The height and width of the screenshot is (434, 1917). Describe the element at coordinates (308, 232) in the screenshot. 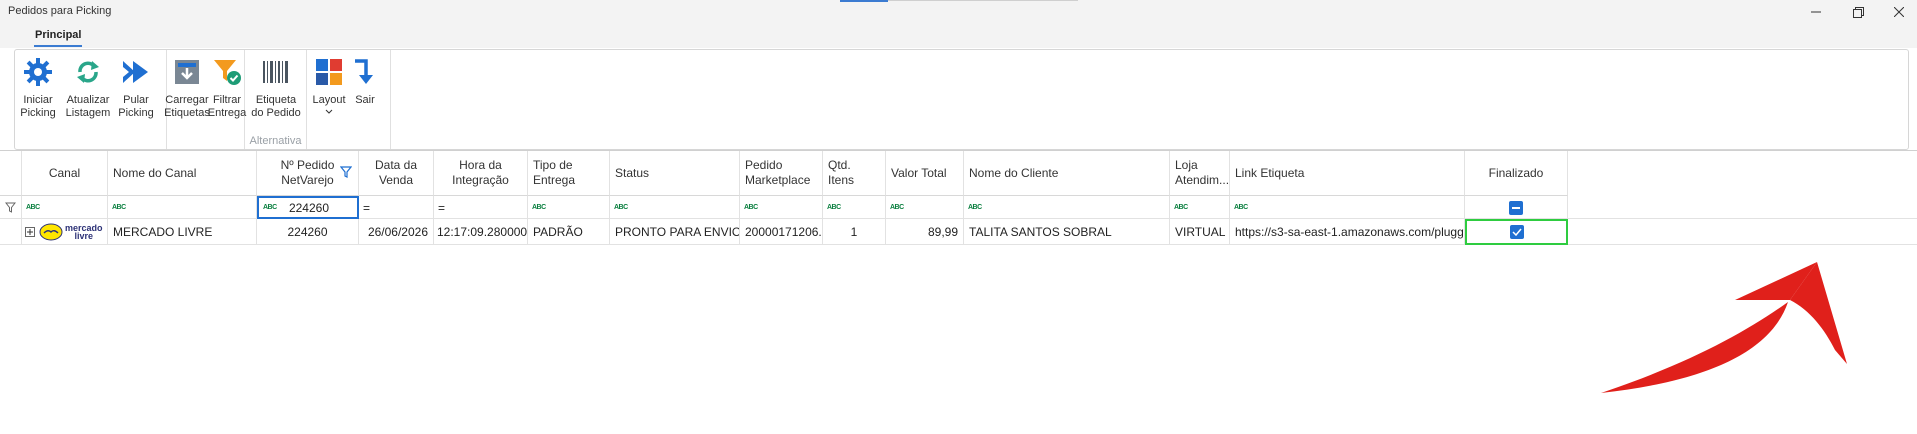

I see `cell-pedido: 224260` at that location.